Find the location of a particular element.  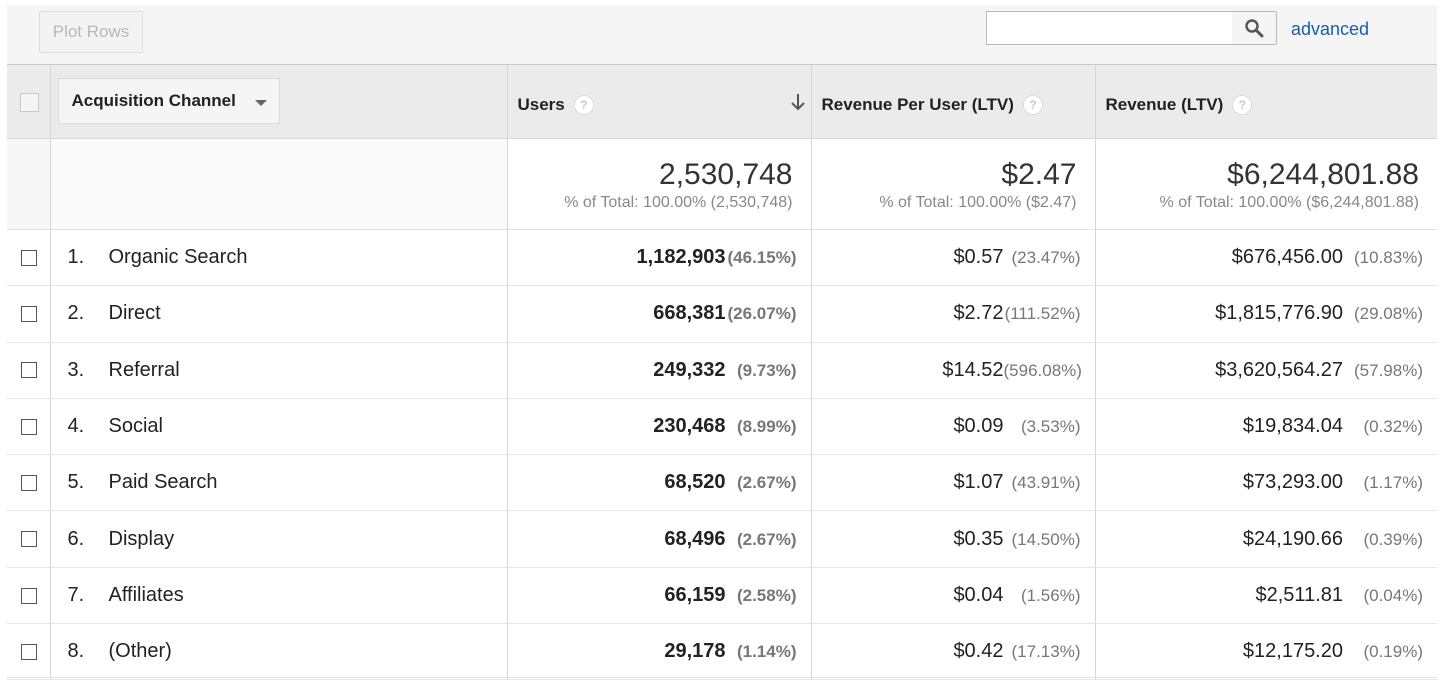

table-bottom-border is located at coordinates (722, 677).